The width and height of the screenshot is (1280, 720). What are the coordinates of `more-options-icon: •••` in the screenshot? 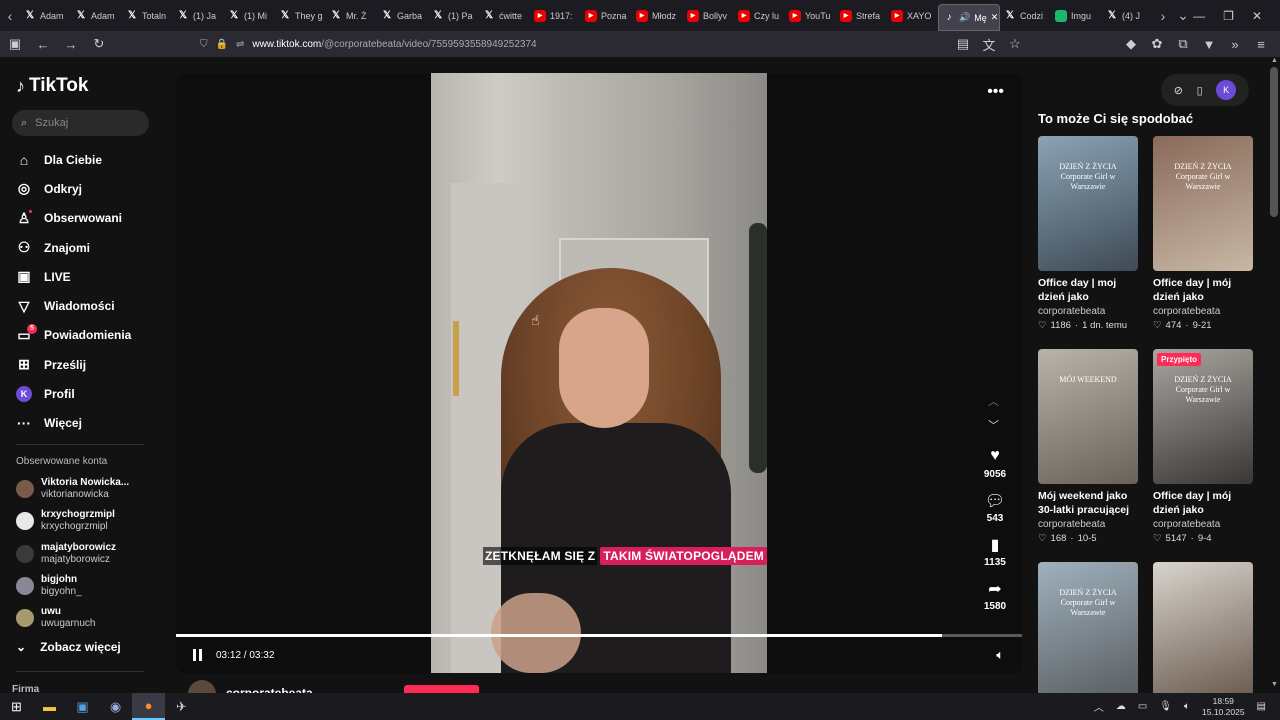 It's located at (995, 92).